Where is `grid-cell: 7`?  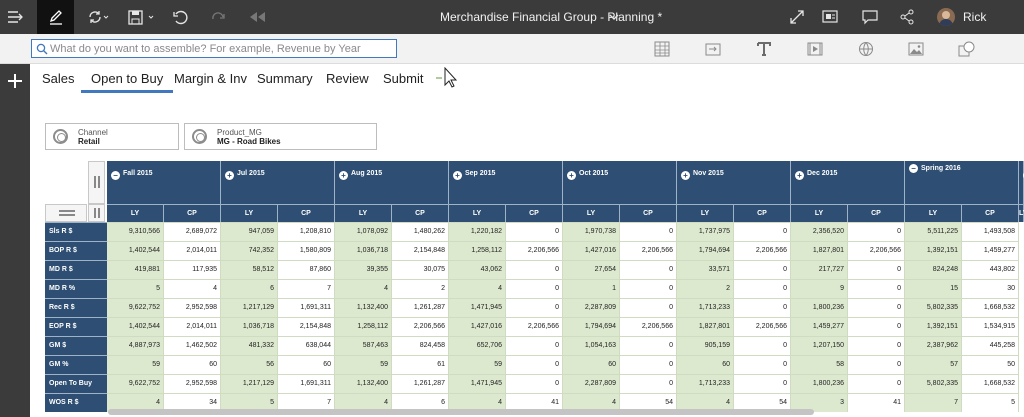 grid-cell: 7 is located at coordinates (306, 288).